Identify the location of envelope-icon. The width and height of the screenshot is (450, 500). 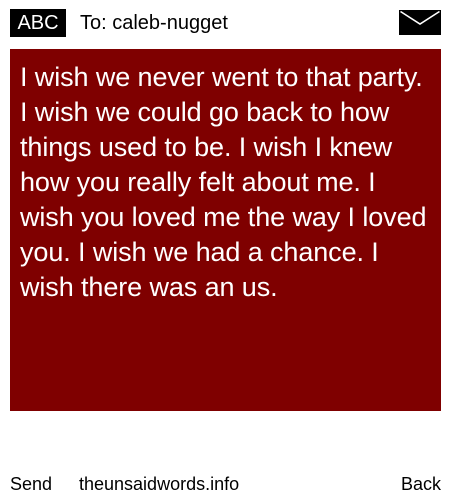
(420, 22).